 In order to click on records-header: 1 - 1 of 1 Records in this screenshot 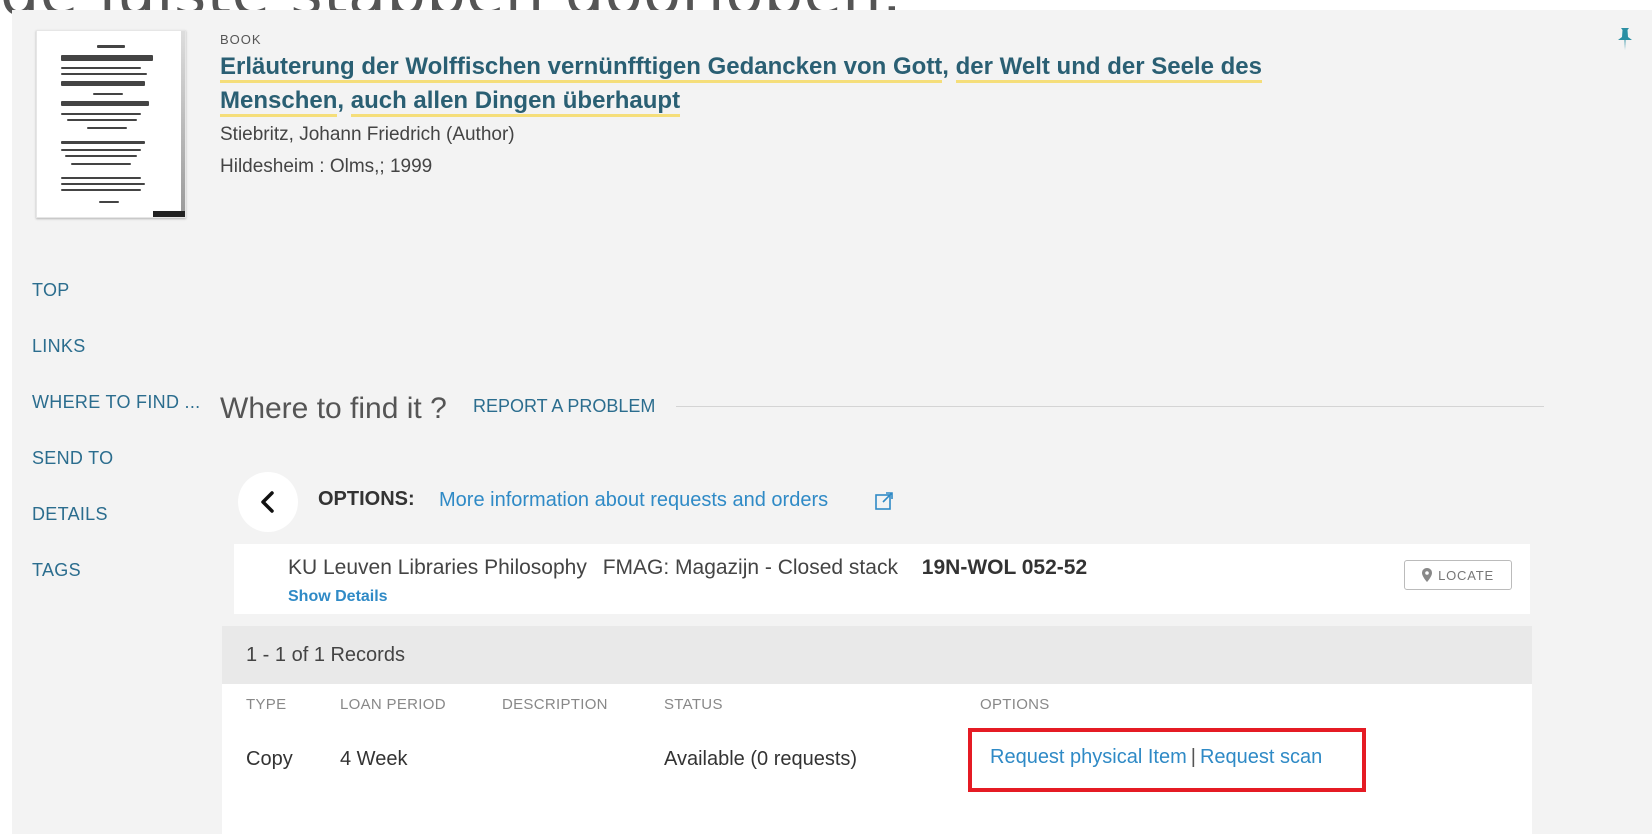, I will do `click(877, 655)`.